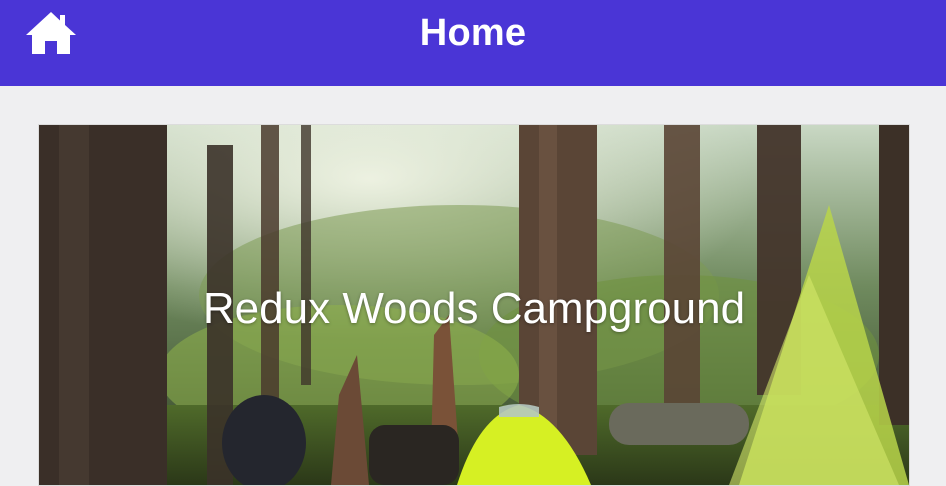  What do you see at coordinates (473, 33) in the screenshot?
I see `page-title: Home` at bounding box center [473, 33].